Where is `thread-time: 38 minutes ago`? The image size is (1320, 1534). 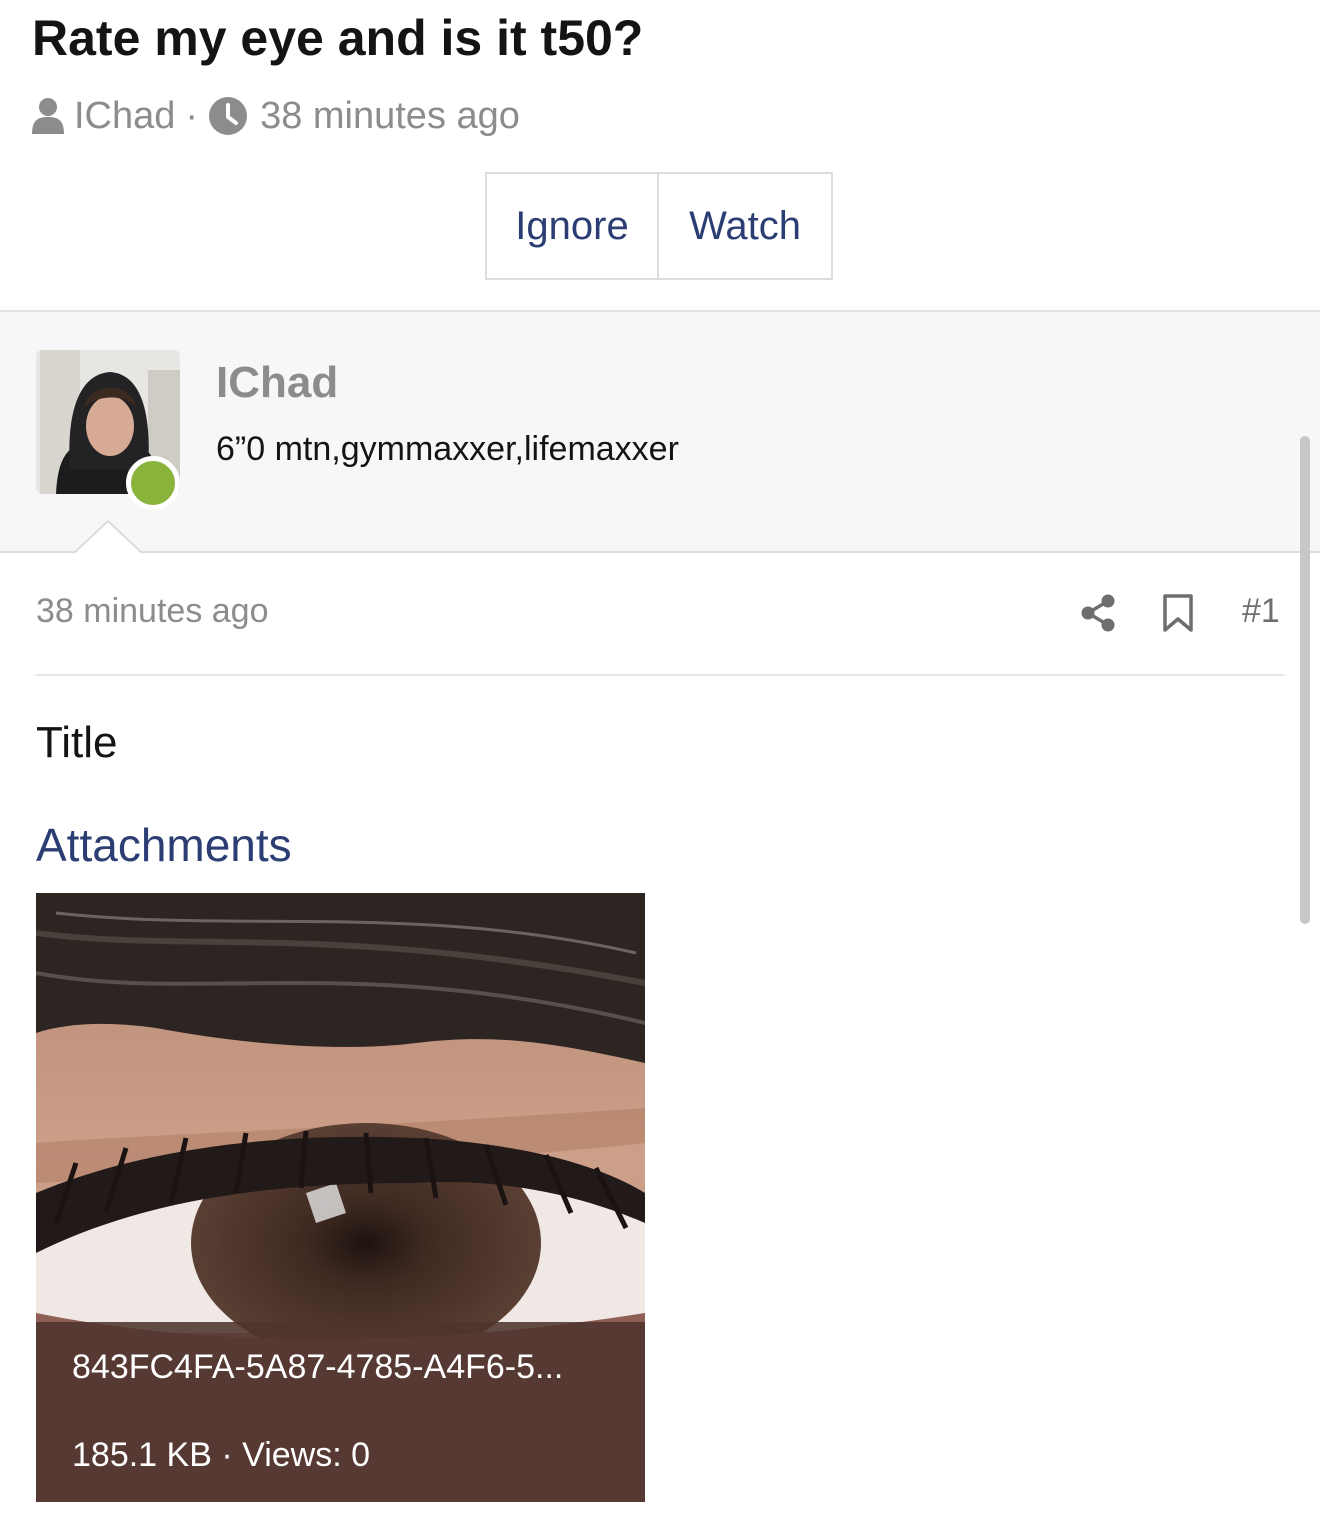 thread-time: 38 minutes ago is located at coordinates (390, 116).